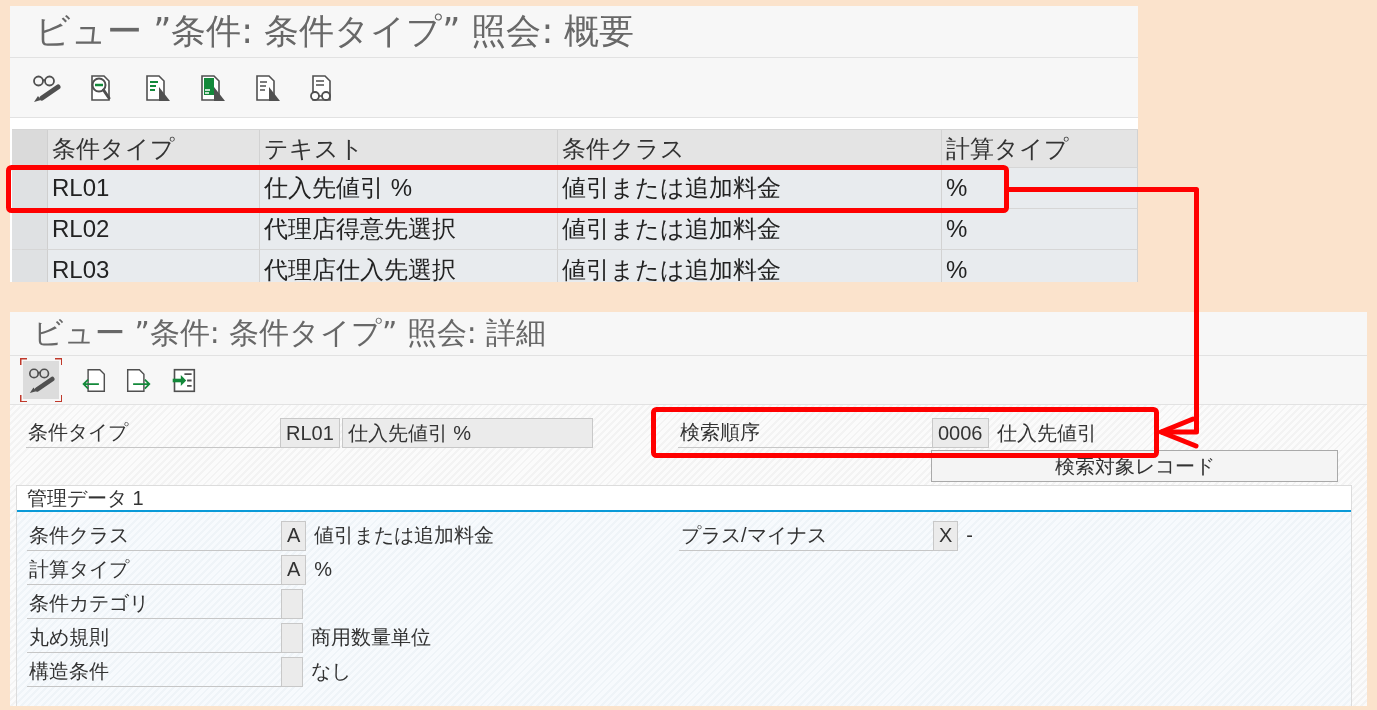 This screenshot has height=710, width=1377. Describe the element at coordinates (404, 535) in the screenshot. I see `value-text: 値引または追加料金` at that location.